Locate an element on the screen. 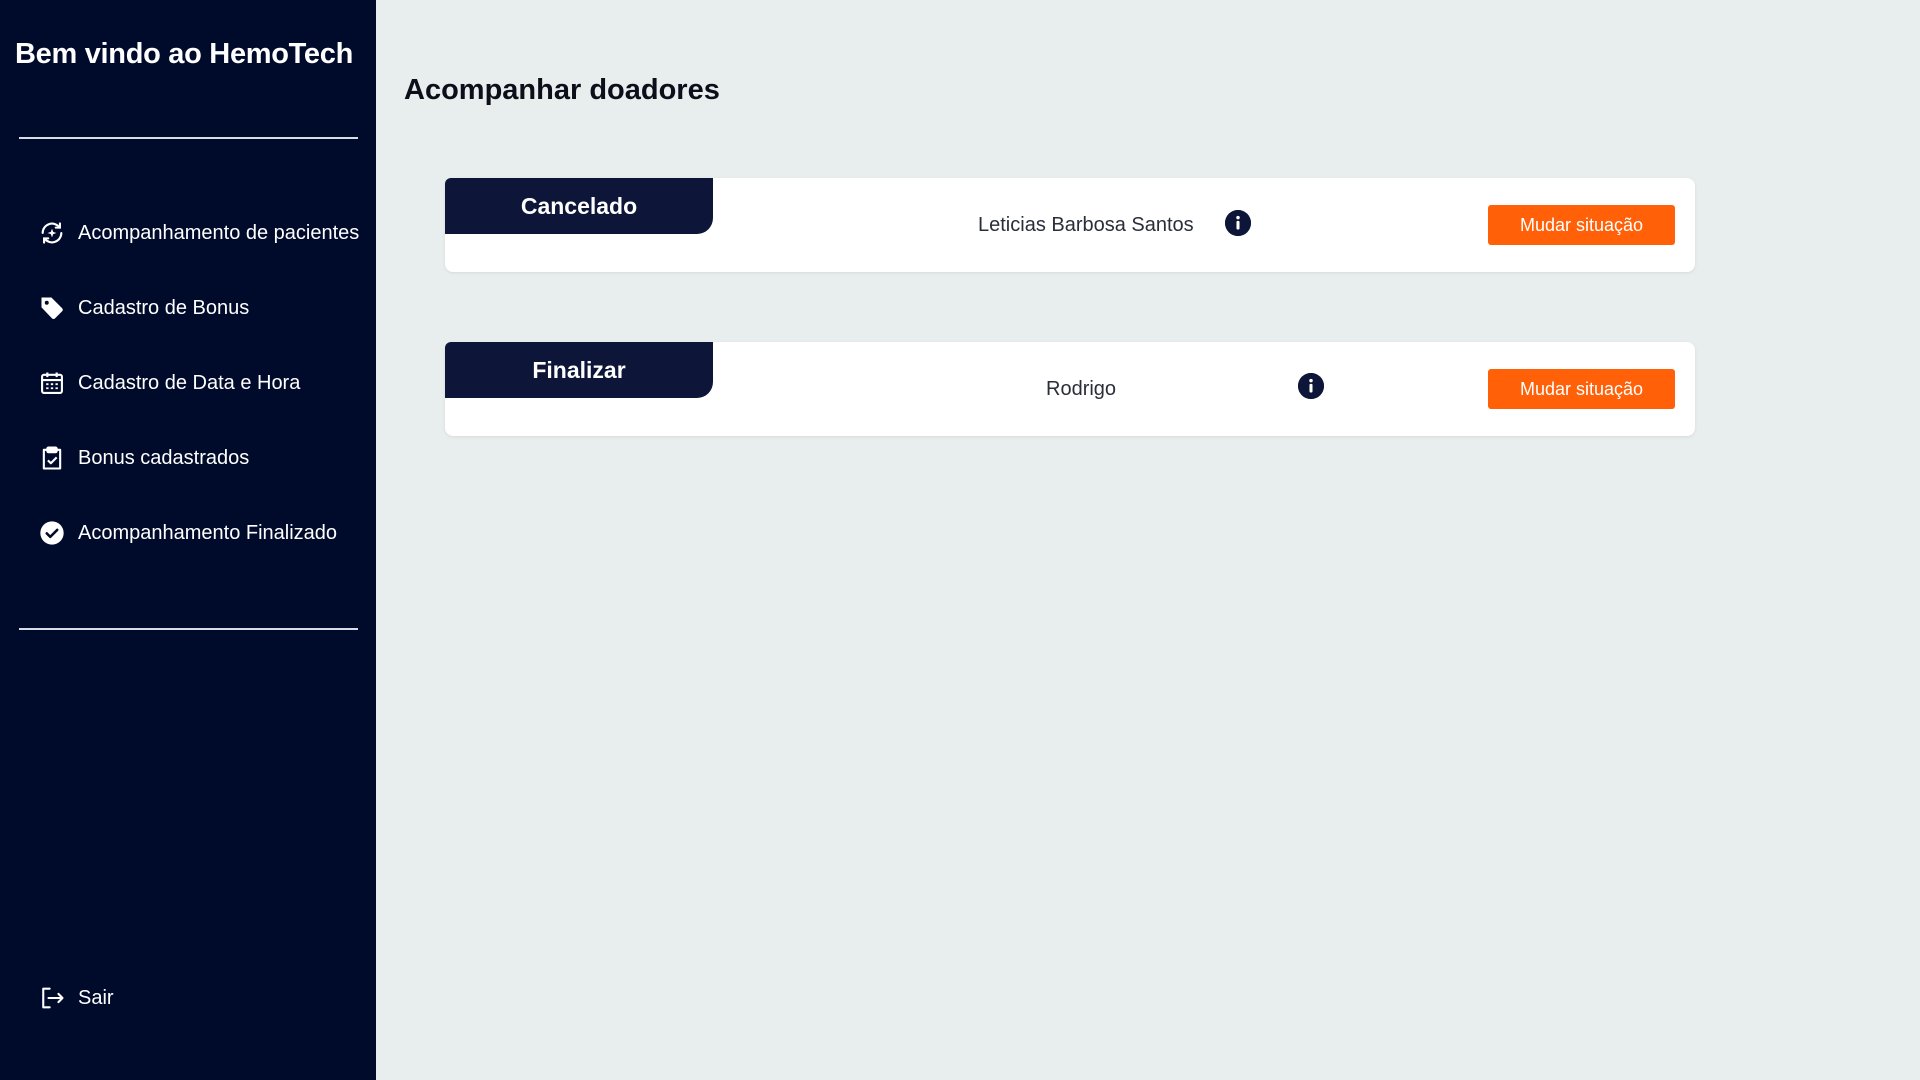 This screenshot has height=1080, width=1920. donor-card: Finalizar Rodrigo Mudar situação is located at coordinates (1070, 389).